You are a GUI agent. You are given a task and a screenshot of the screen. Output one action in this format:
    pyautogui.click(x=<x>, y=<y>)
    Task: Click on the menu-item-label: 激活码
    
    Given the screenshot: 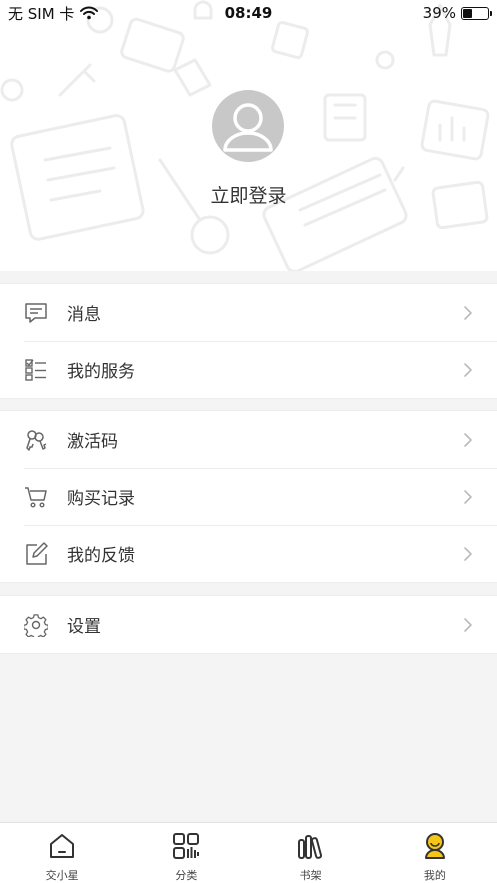 What is the action you would take?
    pyautogui.click(x=92, y=442)
    